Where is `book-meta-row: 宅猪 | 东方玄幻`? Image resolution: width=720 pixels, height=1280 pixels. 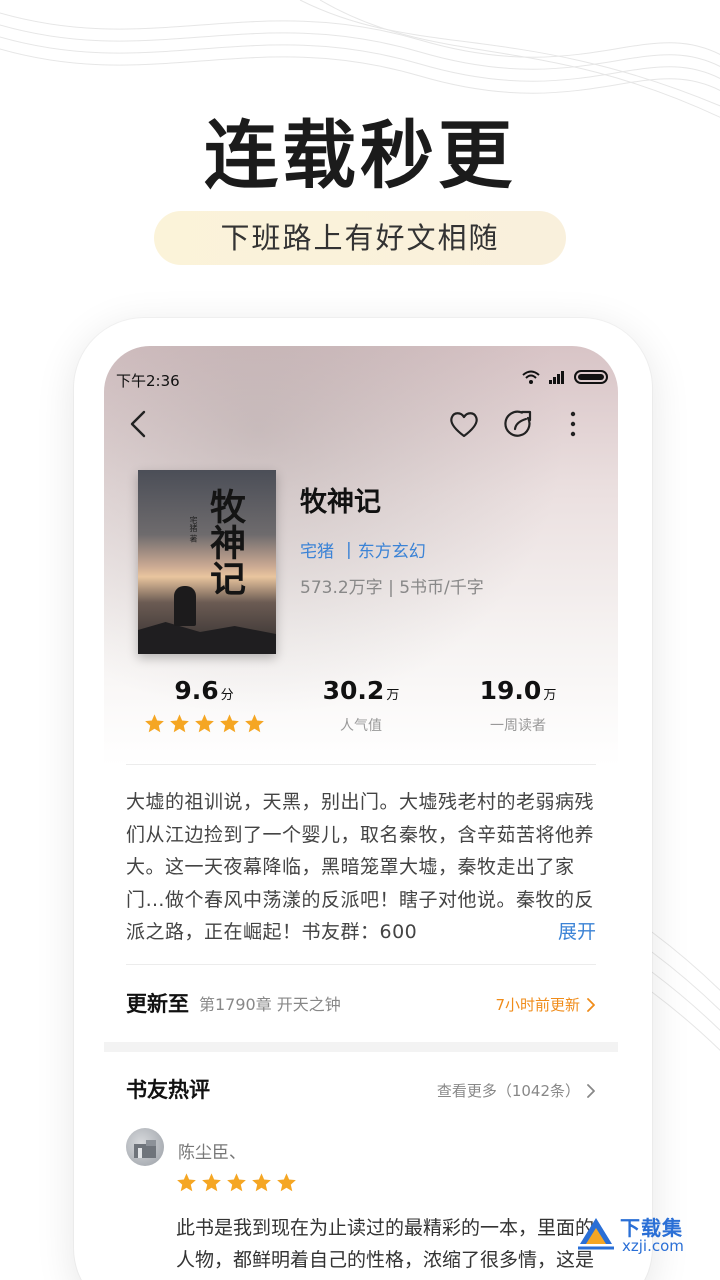 book-meta-row: 宅猪 | 东方玄幻 is located at coordinates (363, 550).